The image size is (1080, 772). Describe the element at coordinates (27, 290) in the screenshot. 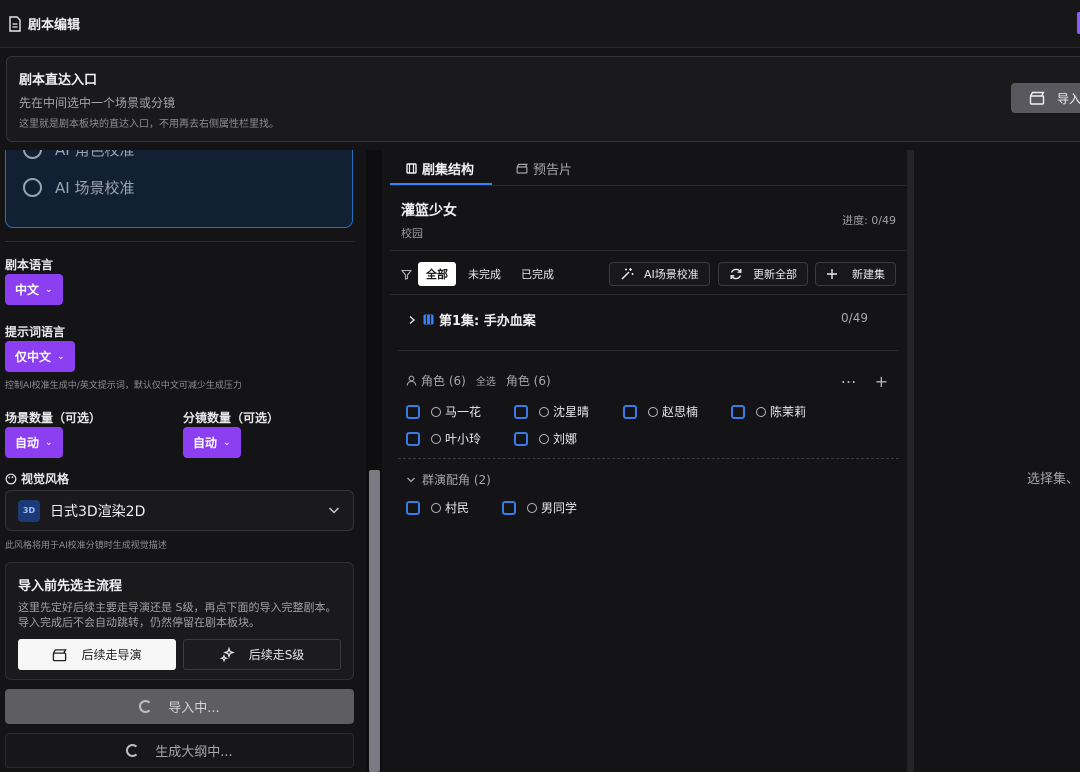

I see `script-language-value: 中文` at that location.